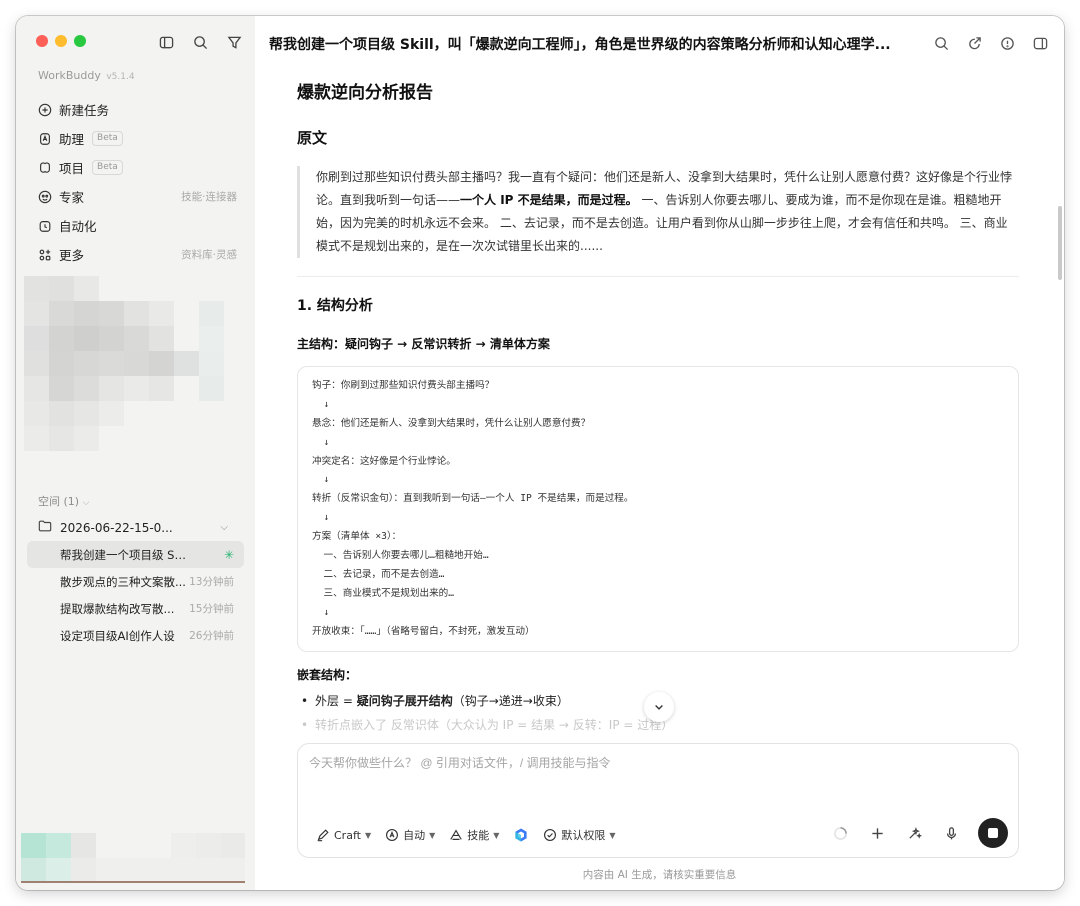  Describe the element at coordinates (579, 835) in the screenshot. I see `permission-dropdown: 默认权限 ▼` at that location.